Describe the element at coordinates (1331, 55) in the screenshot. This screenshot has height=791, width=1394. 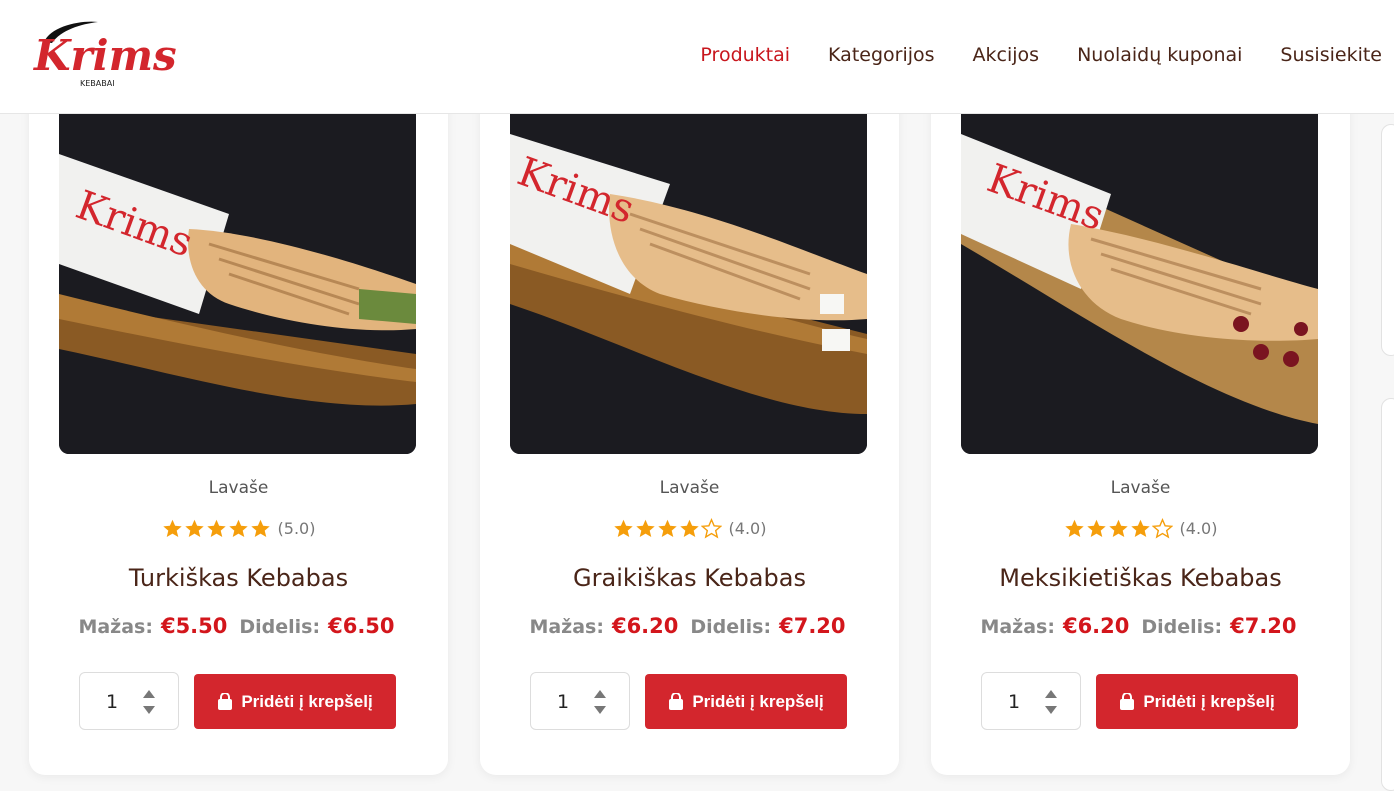
I see `nav-contact: Susisiekite` at that location.